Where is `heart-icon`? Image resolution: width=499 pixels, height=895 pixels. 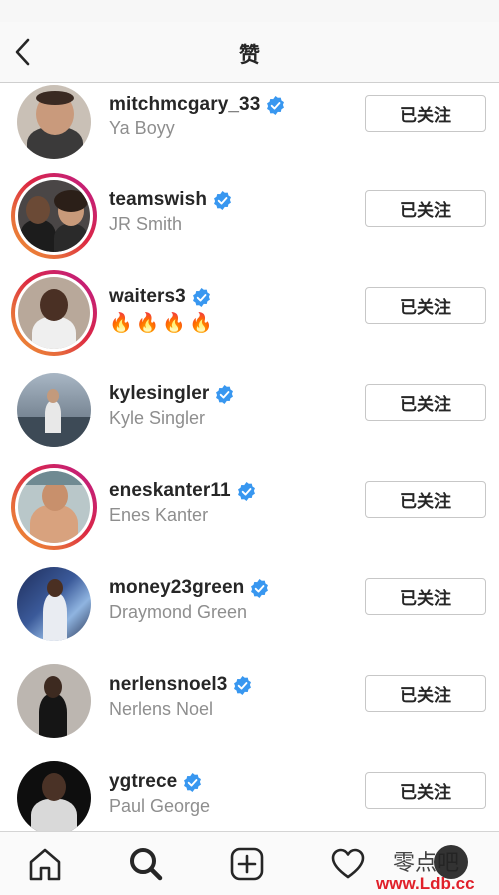 heart-icon is located at coordinates (348, 863).